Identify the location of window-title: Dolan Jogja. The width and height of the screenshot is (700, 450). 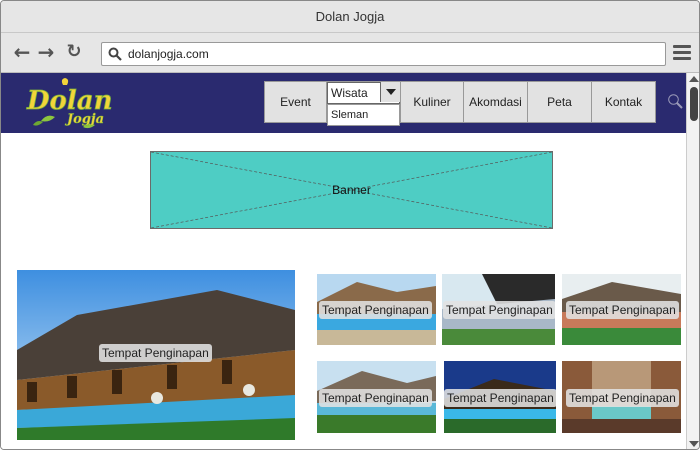
(350, 16).